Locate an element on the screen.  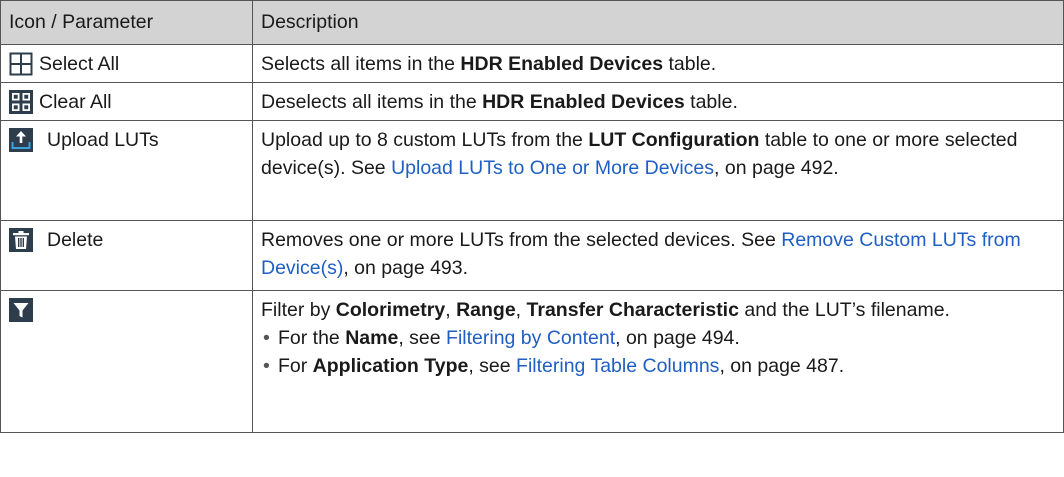
filtering-by-content-link: Filtering by Content is located at coordinates (530, 338).